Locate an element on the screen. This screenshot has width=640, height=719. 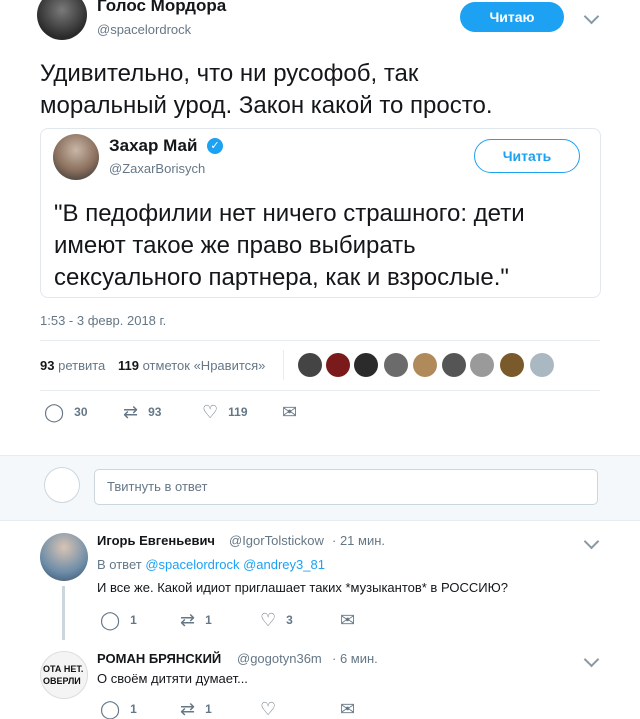
like-action: ♡ is located at coordinates (268, 709).